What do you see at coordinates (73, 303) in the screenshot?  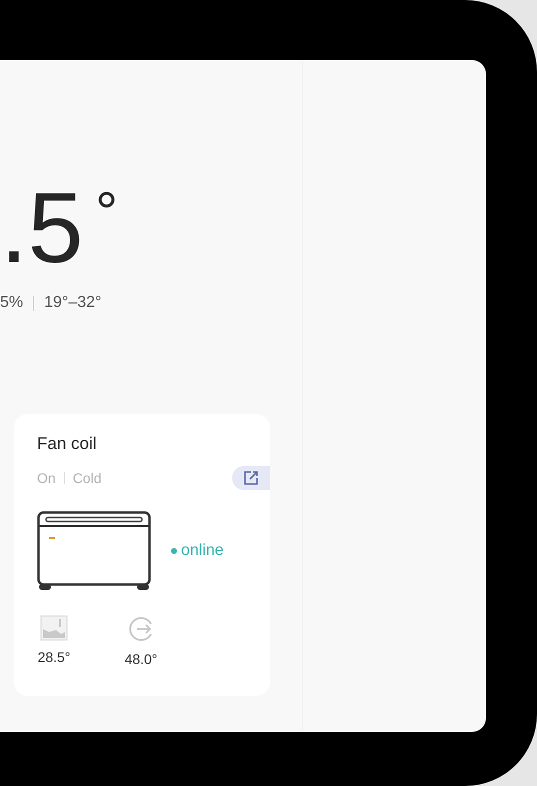 I see `temperature-range: 19°–32°` at bounding box center [73, 303].